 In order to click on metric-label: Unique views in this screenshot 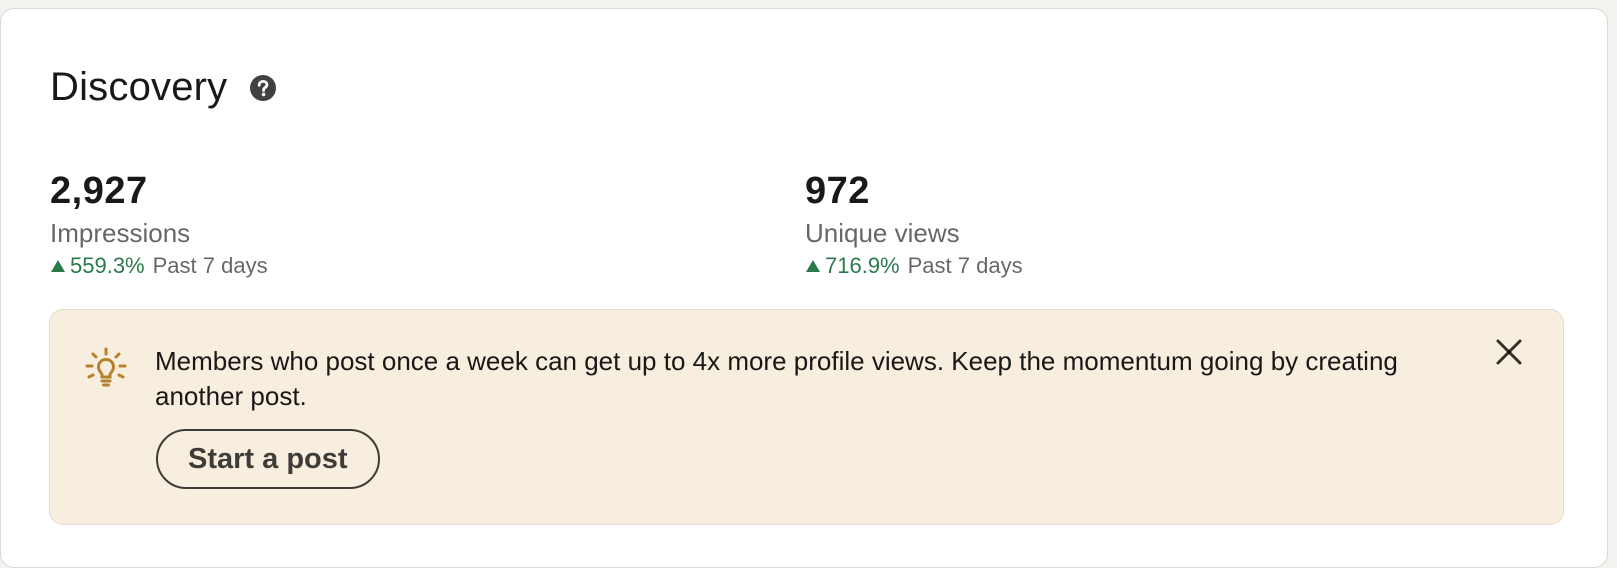, I will do `click(882, 233)`.